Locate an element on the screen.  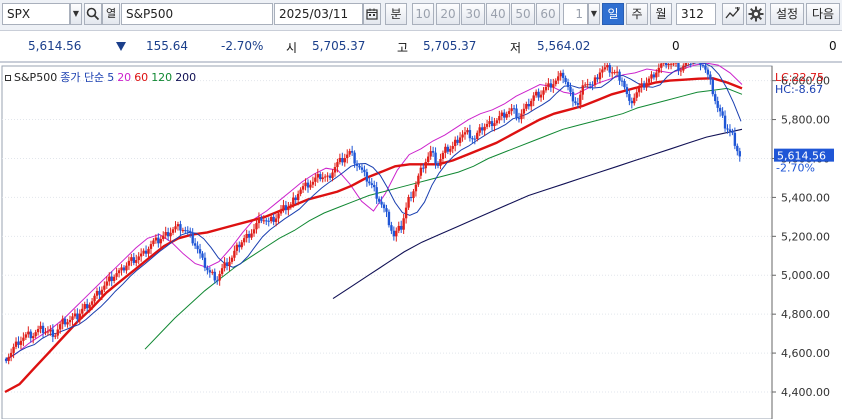
day-tab: 일 is located at coordinates (613, 14).